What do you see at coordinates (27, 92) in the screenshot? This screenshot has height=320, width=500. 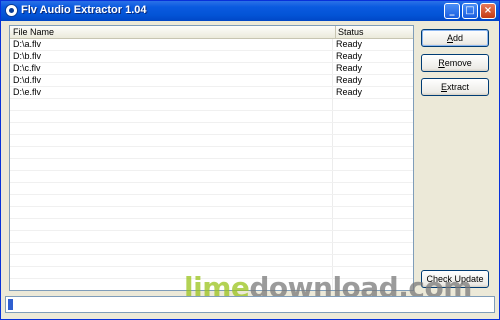 I see `file-name-cell: D:\e.flv` at bounding box center [27, 92].